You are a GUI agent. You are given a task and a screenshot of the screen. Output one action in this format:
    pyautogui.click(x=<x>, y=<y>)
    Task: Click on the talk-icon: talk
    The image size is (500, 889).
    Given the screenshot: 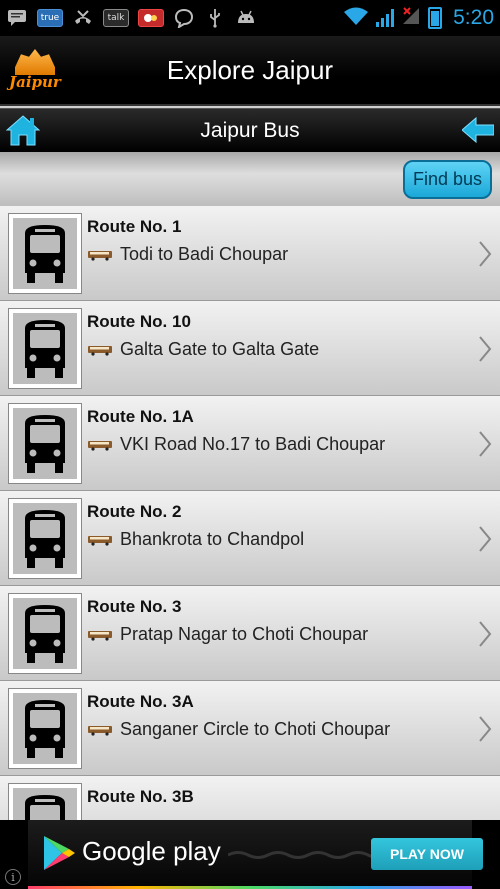 What is the action you would take?
    pyautogui.click(x=116, y=18)
    